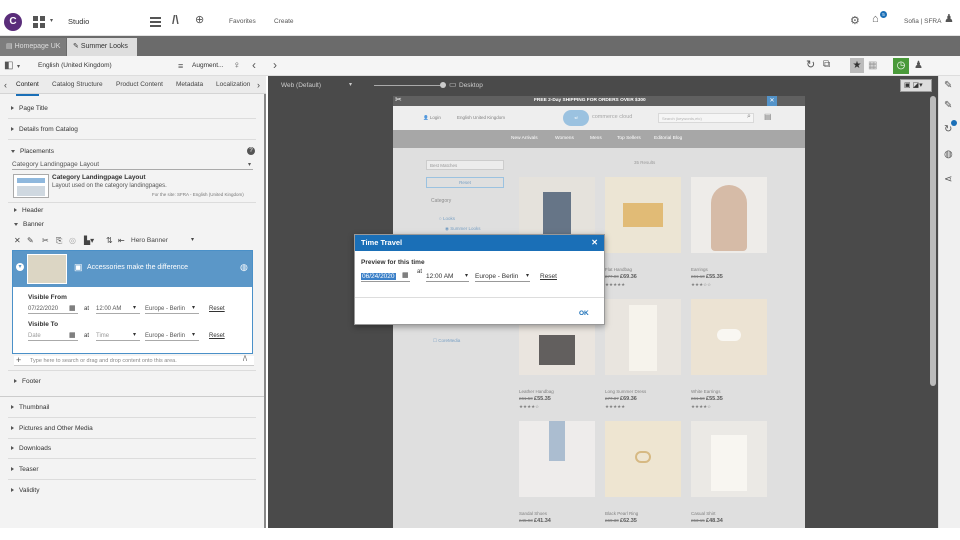 The width and height of the screenshot is (960, 540). I want to click on tab-product-content: Product Content, so click(139, 85).